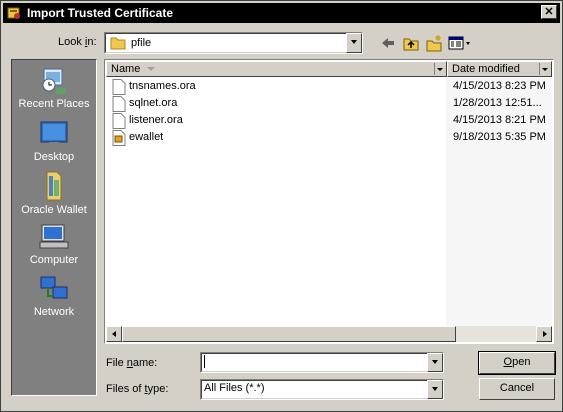 Image resolution: width=563 pixels, height=412 pixels. What do you see at coordinates (289, 334) in the screenshot?
I see `scroll-thumb` at bounding box center [289, 334].